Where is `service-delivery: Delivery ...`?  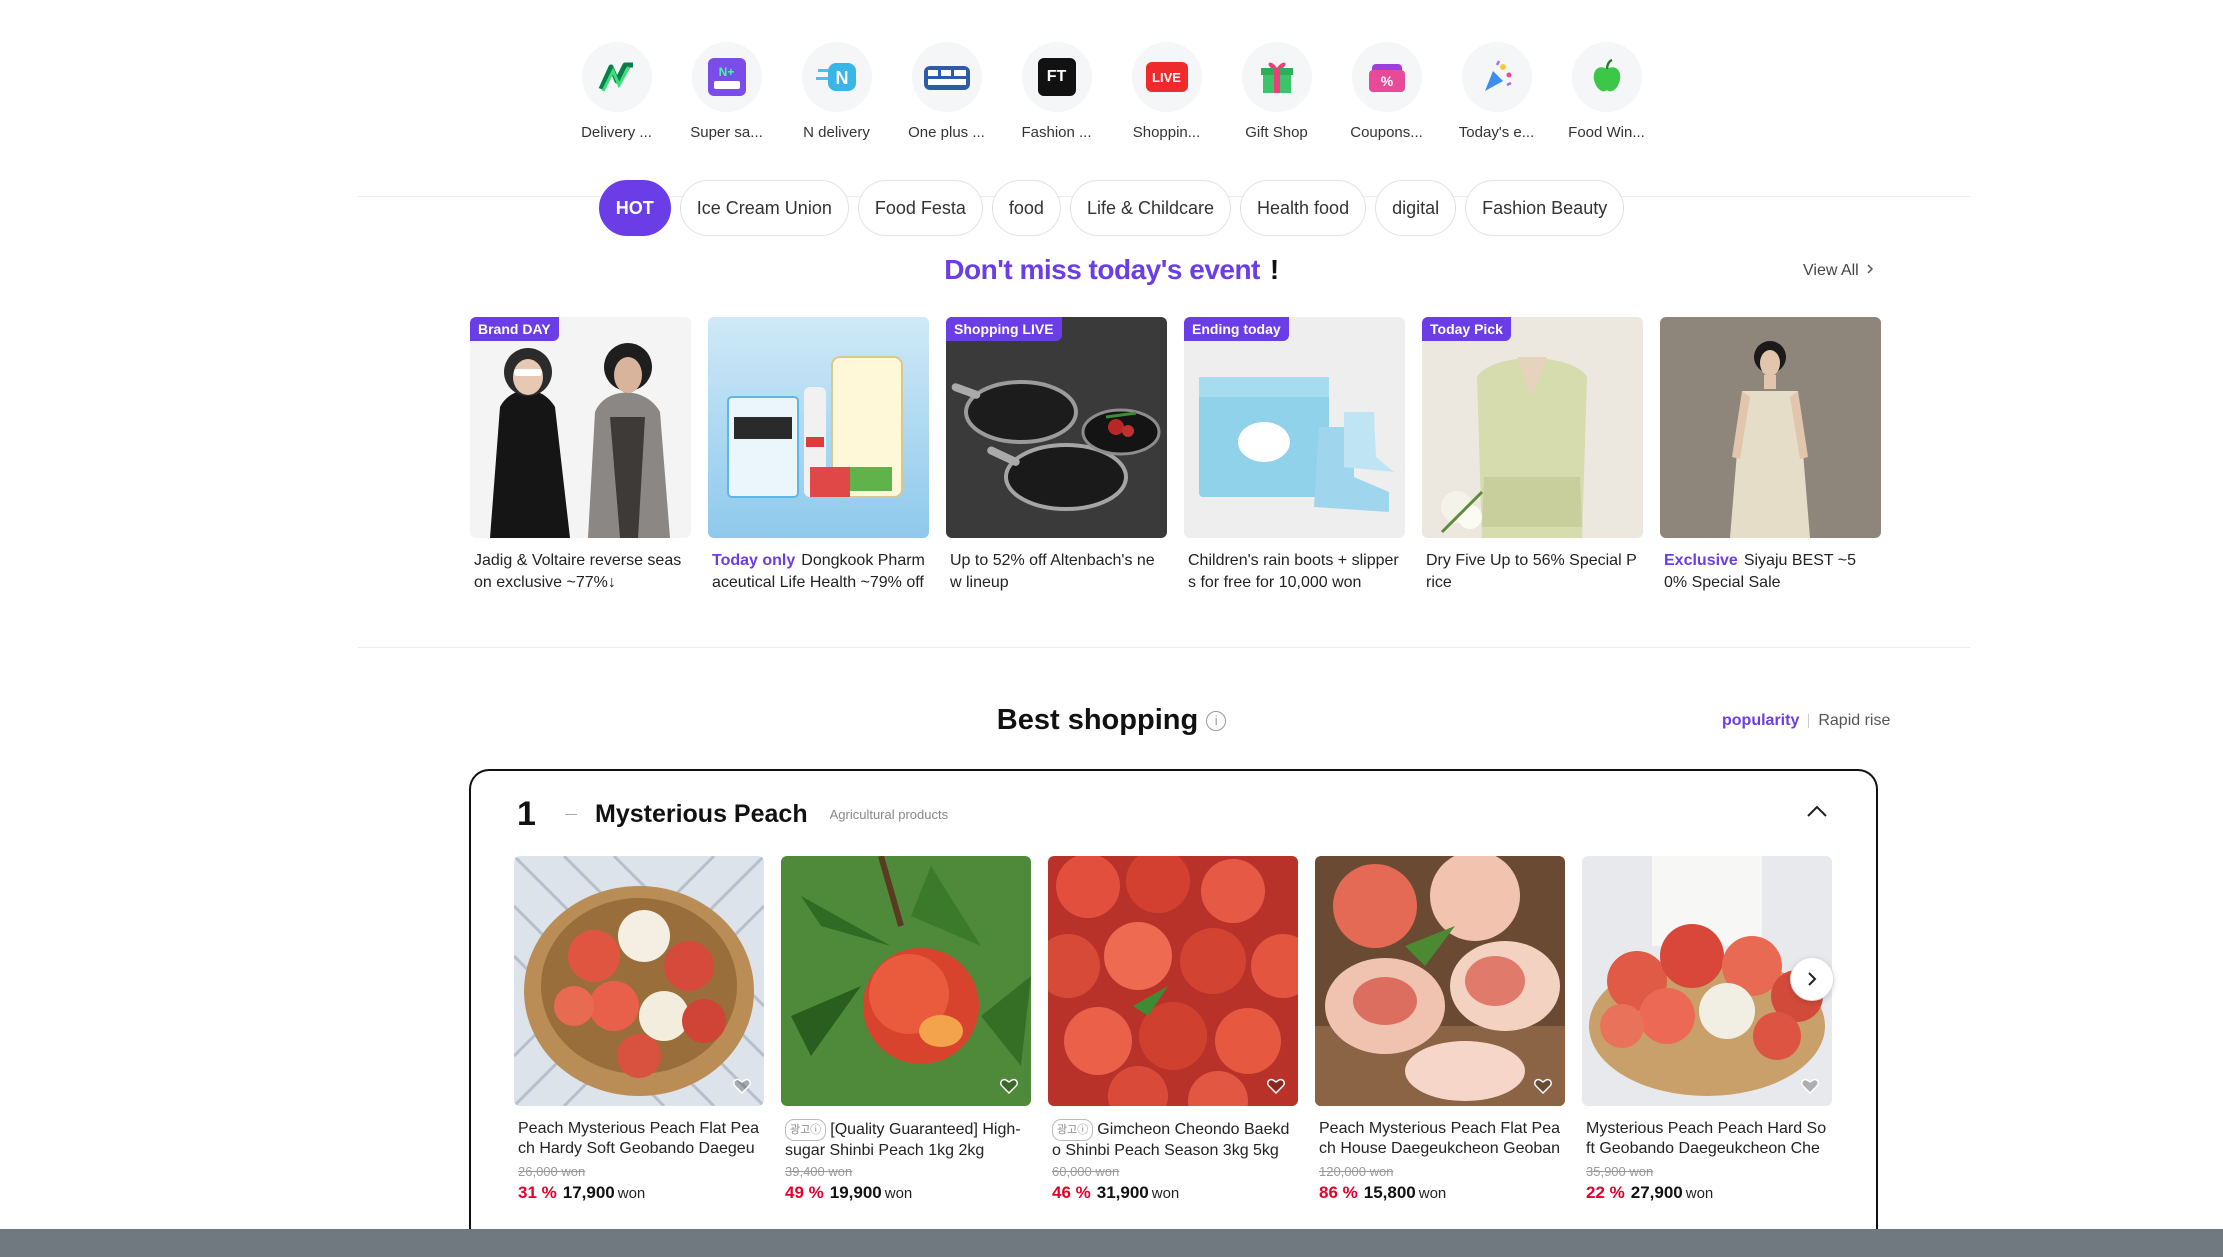
service-delivery: Delivery ... is located at coordinates (616, 91).